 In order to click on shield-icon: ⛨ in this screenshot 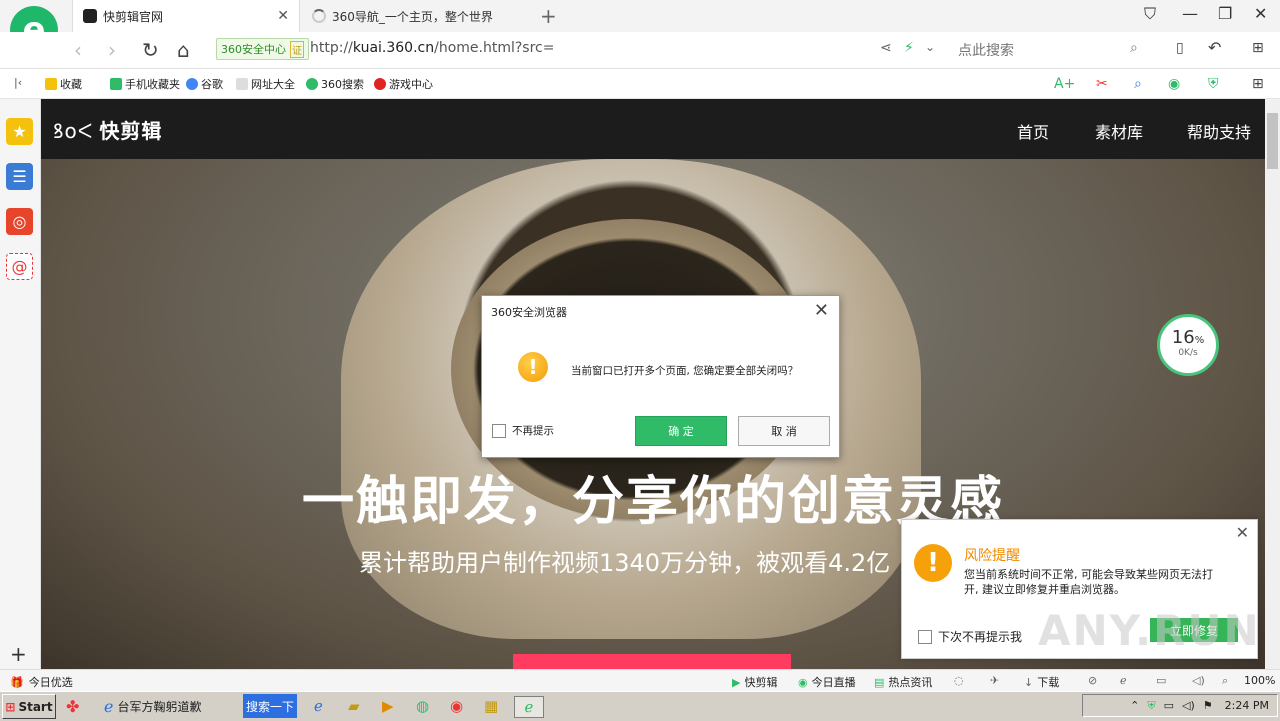, I will do `click(1213, 84)`.